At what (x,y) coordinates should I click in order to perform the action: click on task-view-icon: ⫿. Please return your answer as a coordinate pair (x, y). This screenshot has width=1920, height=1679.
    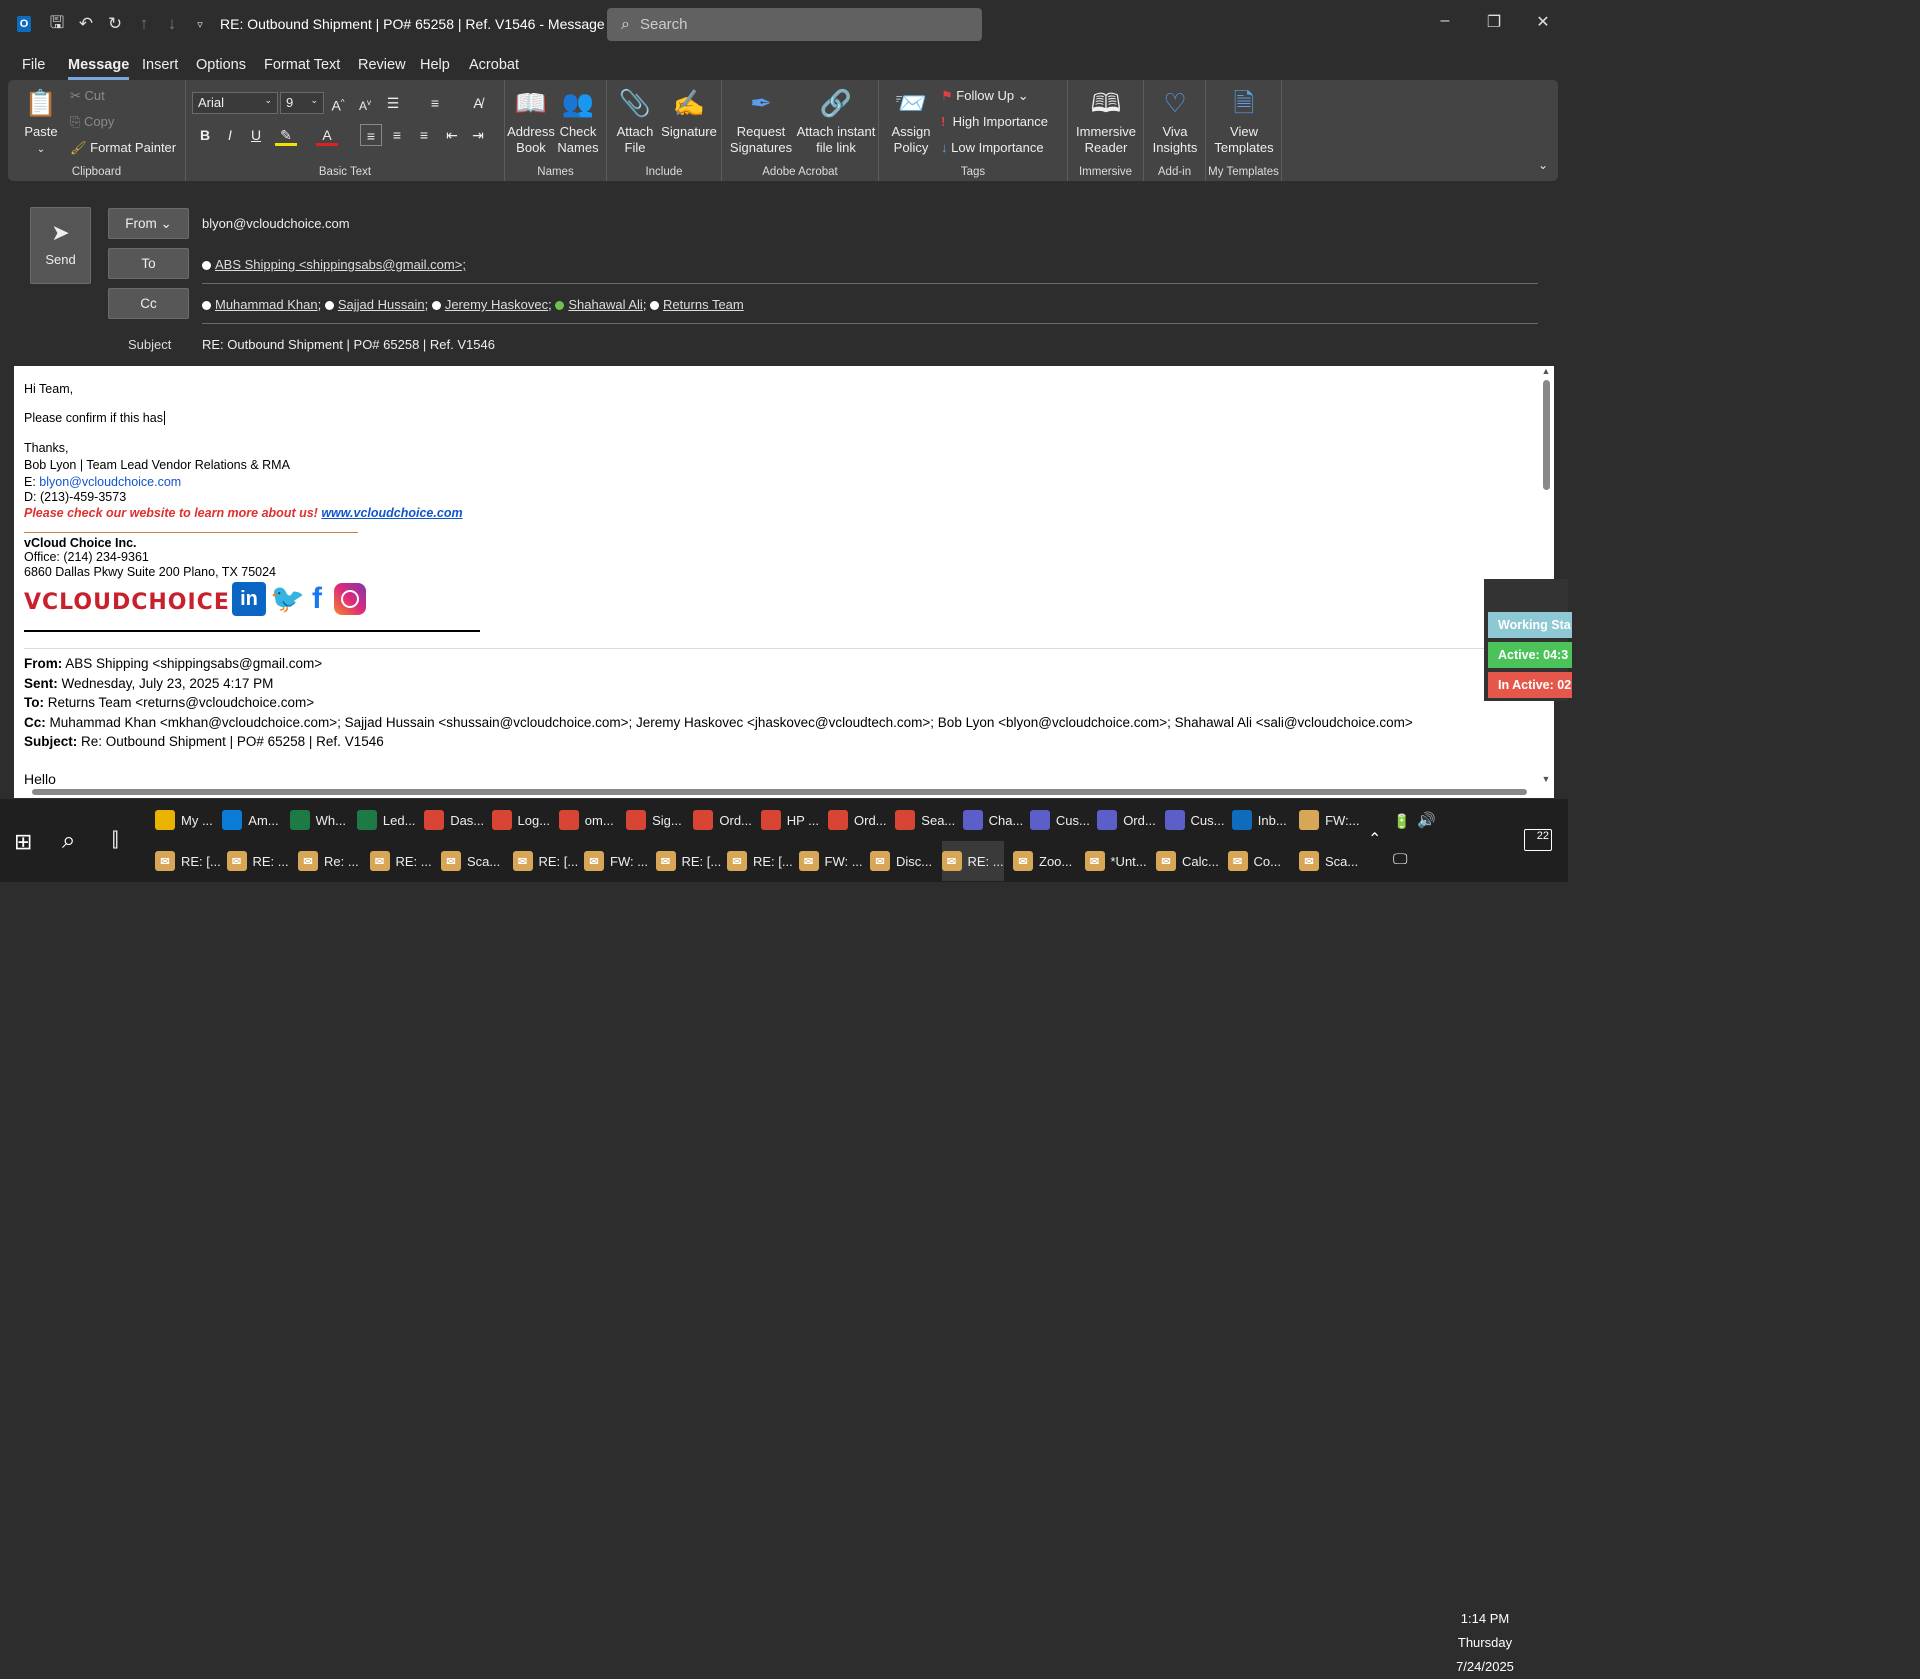
    Looking at the image, I should click on (115, 840).